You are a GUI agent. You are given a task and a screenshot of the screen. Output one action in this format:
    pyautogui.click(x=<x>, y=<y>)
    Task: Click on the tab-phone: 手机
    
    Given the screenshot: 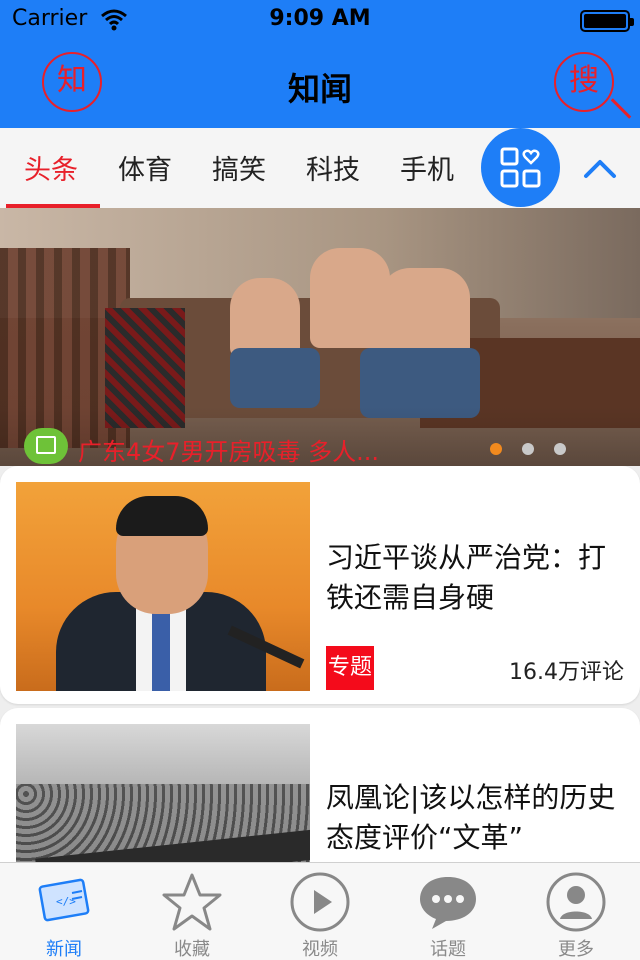 What is the action you would take?
    pyautogui.click(x=427, y=167)
    